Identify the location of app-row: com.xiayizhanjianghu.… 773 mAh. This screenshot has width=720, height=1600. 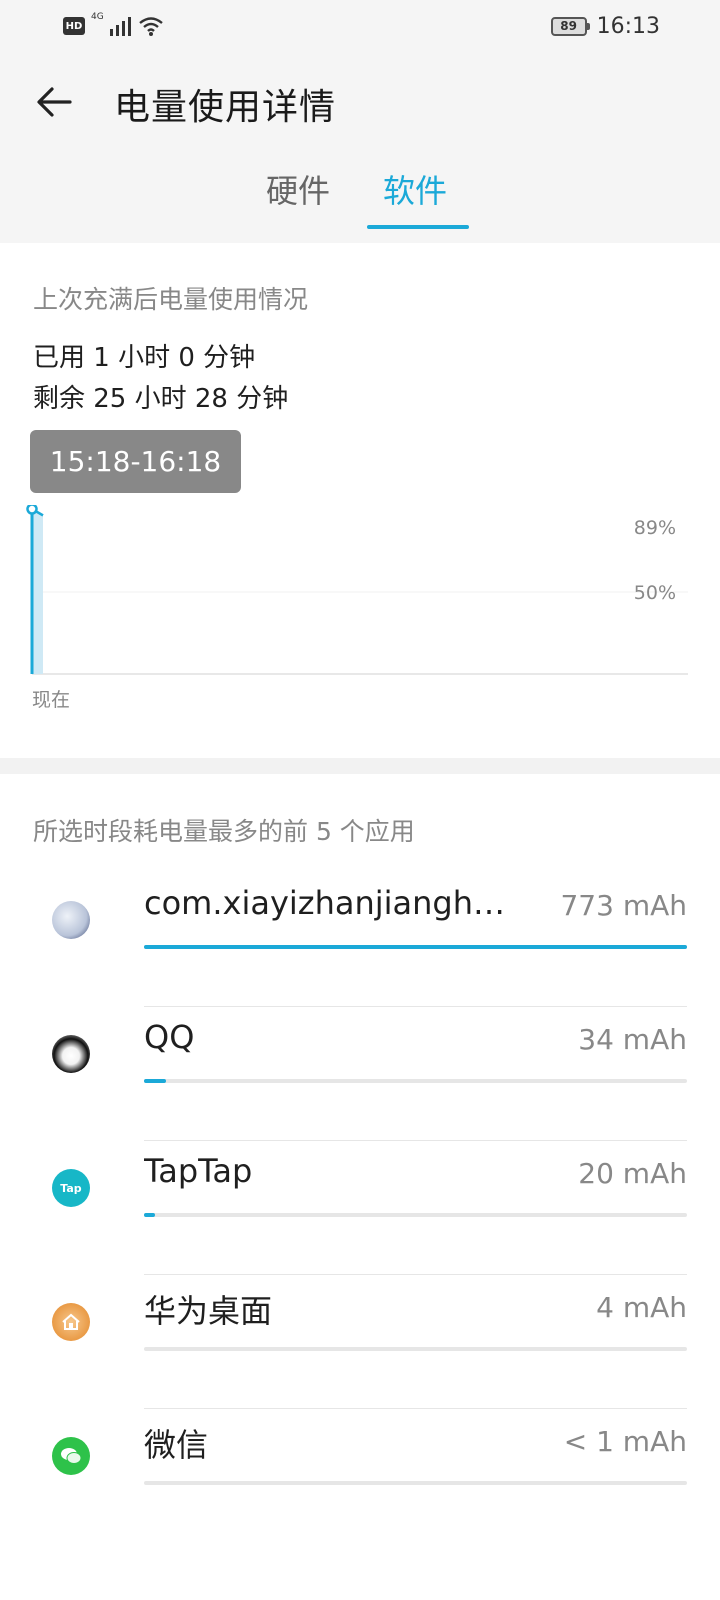
(360, 931).